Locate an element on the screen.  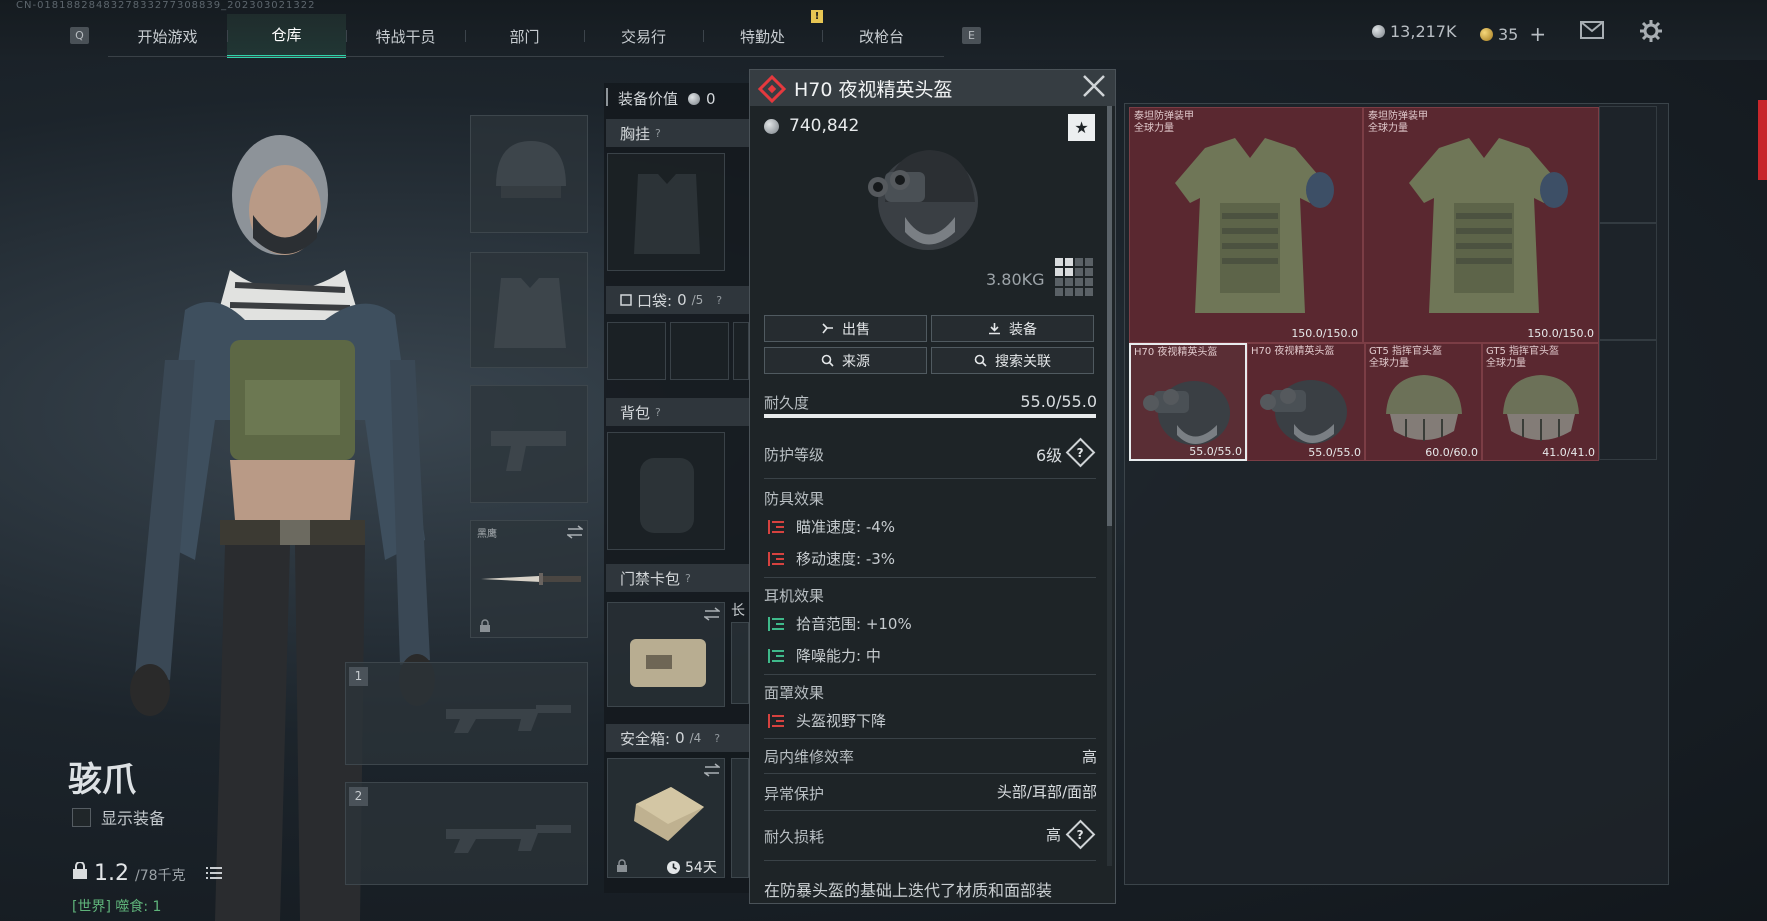
pockets-count: 0 is located at coordinates (682, 300).